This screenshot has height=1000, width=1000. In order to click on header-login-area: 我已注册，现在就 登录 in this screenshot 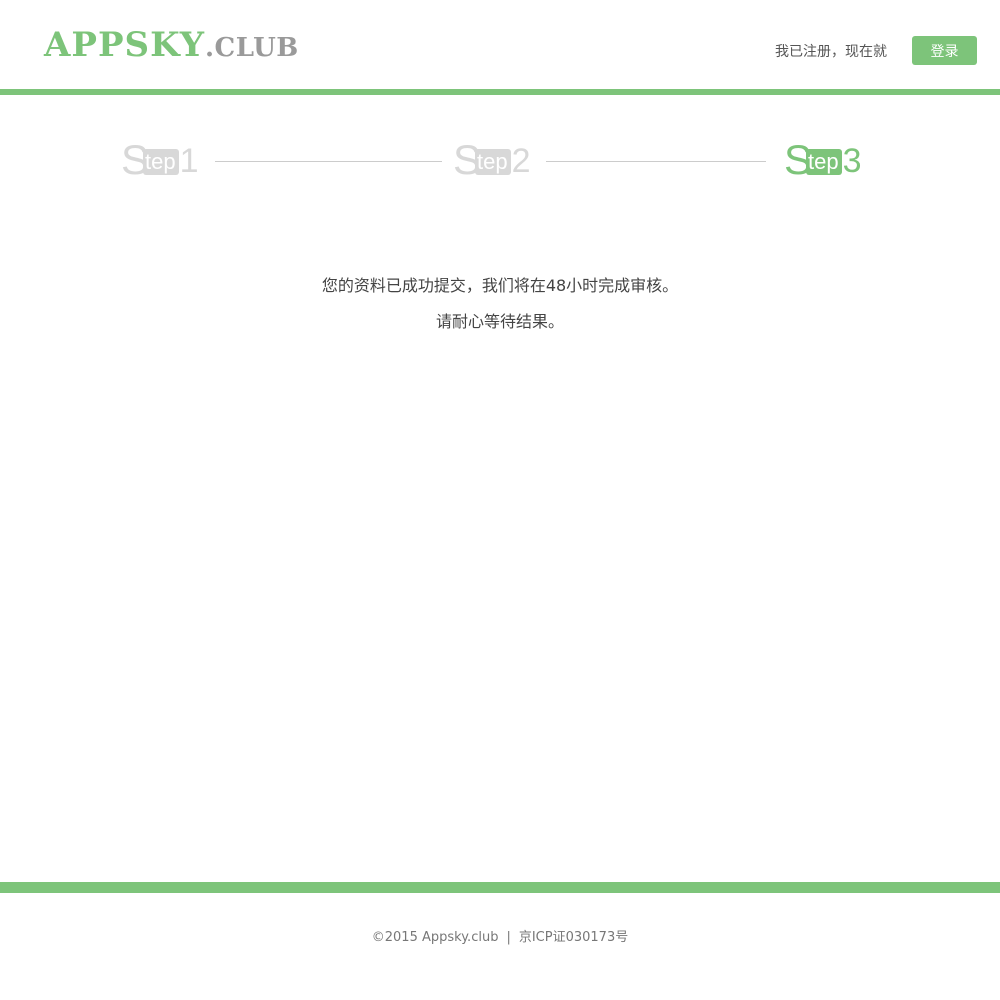, I will do `click(876, 50)`.